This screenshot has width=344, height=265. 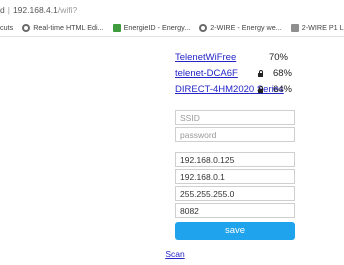 What do you see at coordinates (2, 9) in the screenshot?
I see `address-prefix: d` at bounding box center [2, 9].